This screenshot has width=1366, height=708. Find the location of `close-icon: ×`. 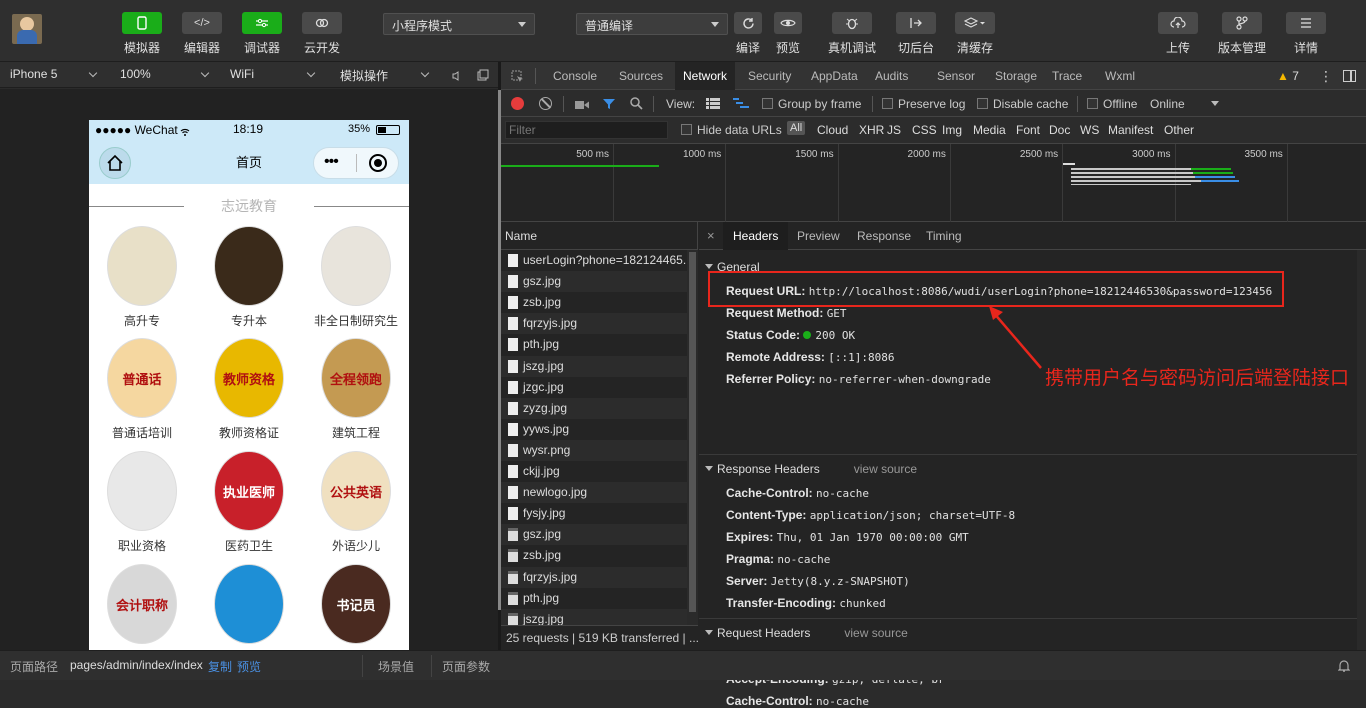

close-icon: × is located at coordinates (711, 235).